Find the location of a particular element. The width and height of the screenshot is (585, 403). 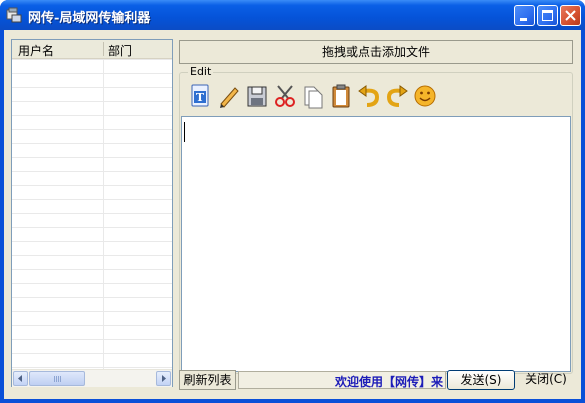

svg-text: T is located at coordinates (200, 97).